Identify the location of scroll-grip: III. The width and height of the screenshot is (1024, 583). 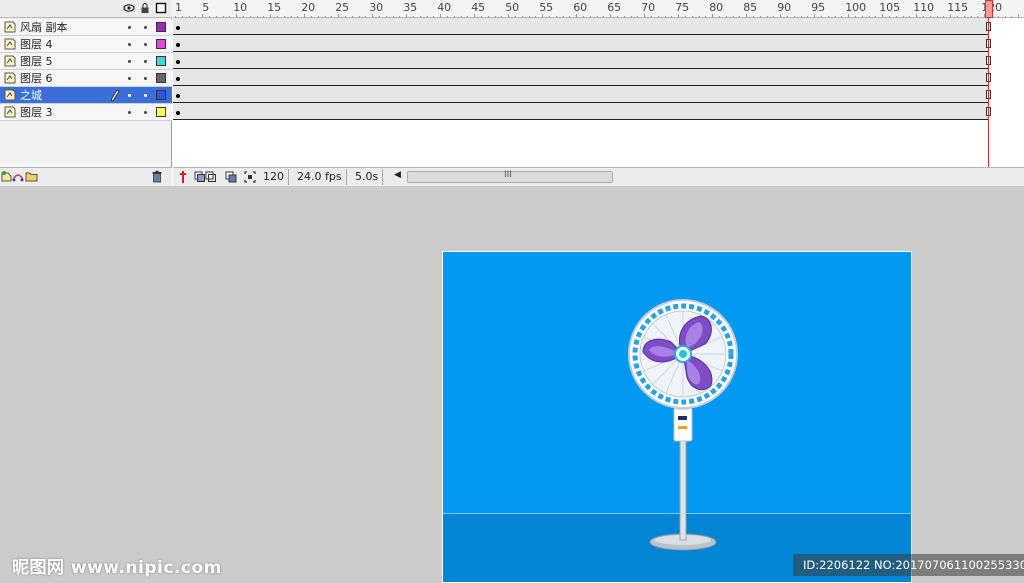
(508, 175).